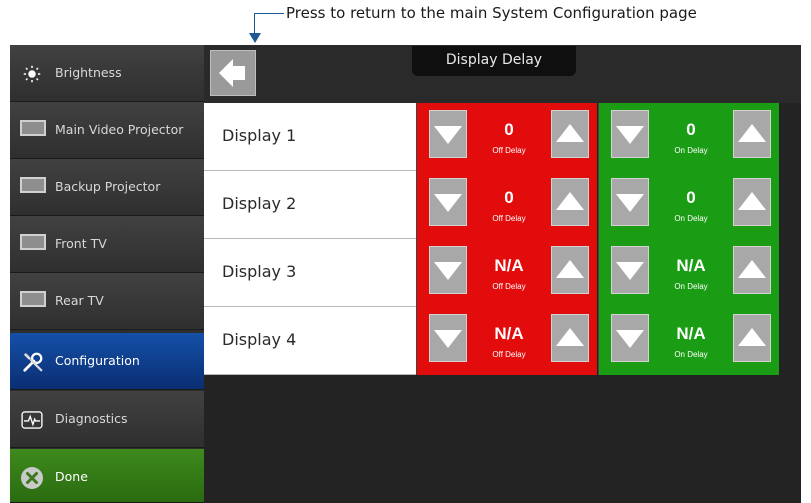  I want to click on close-circle-icon, so click(32, 478).